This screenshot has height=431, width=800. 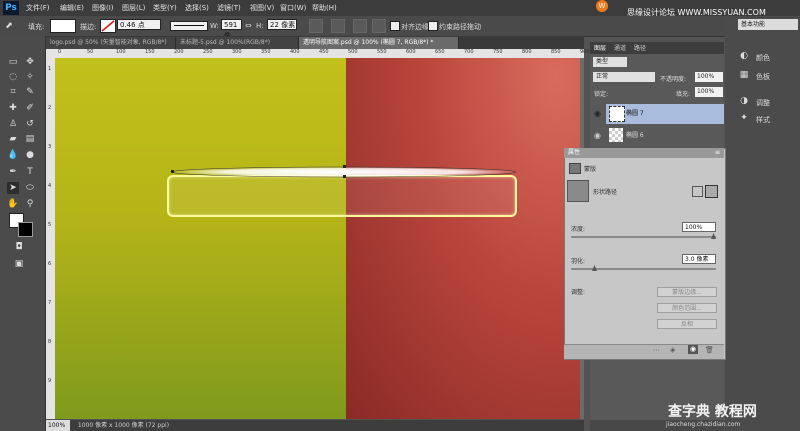 What do you see at coordinates (38, 8) in the screenshot?
I see `menu-file: 文件(F)` at bounding box center [38, 8].